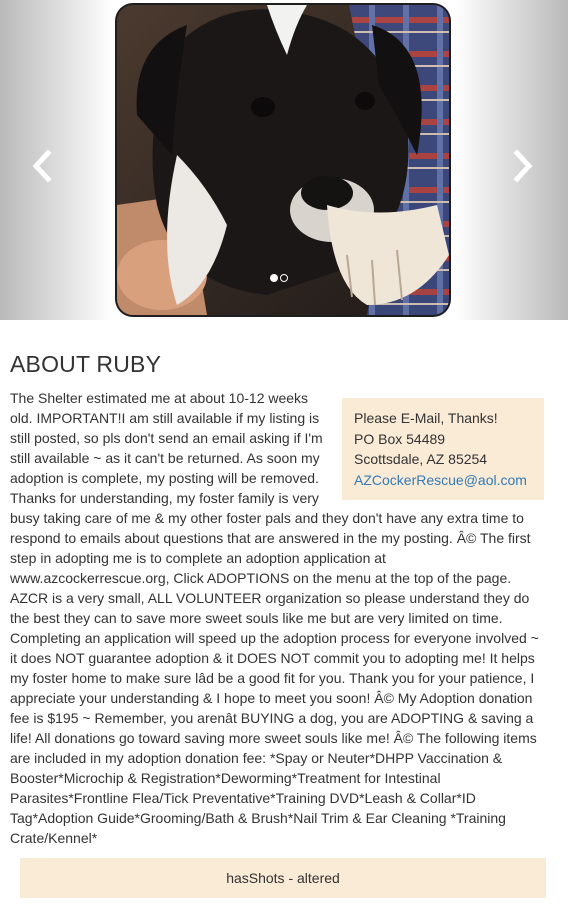  What do you see at coordinates (279, 278) in the screenshot?
I see `carousel-indicators` at bounding box center [279, 278].